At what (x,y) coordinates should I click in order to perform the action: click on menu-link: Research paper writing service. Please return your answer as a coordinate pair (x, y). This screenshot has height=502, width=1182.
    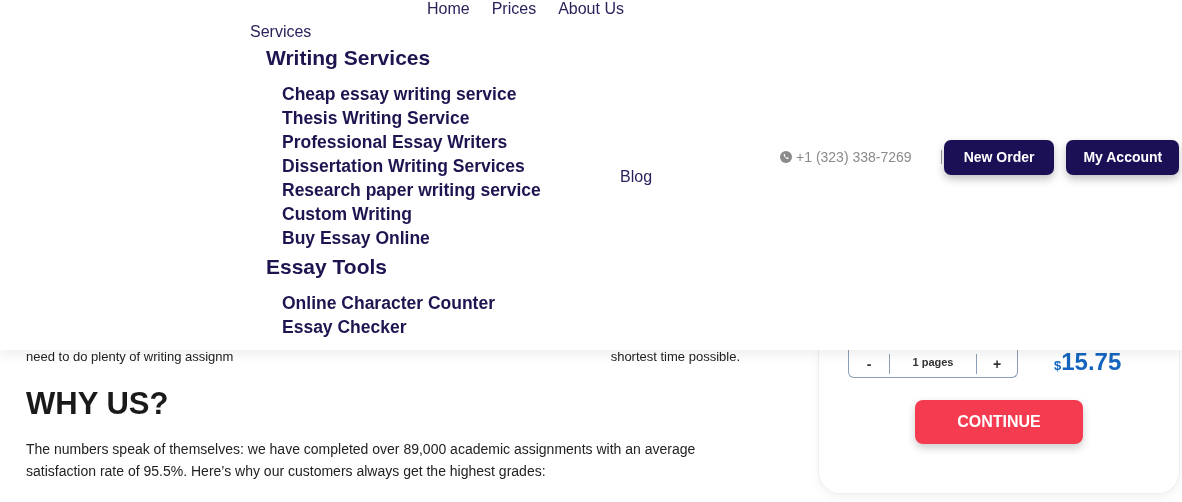
    Looking at the image, I should click on (411, 190).